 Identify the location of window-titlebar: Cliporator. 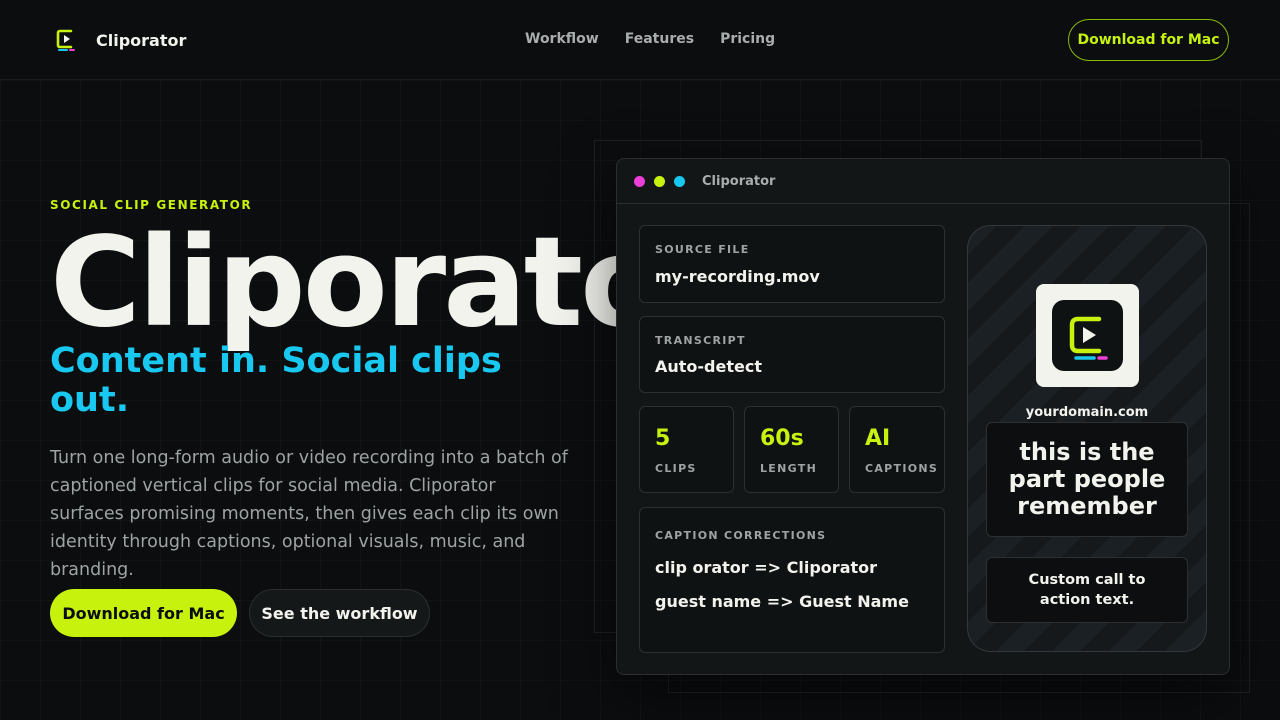
(923, 181).